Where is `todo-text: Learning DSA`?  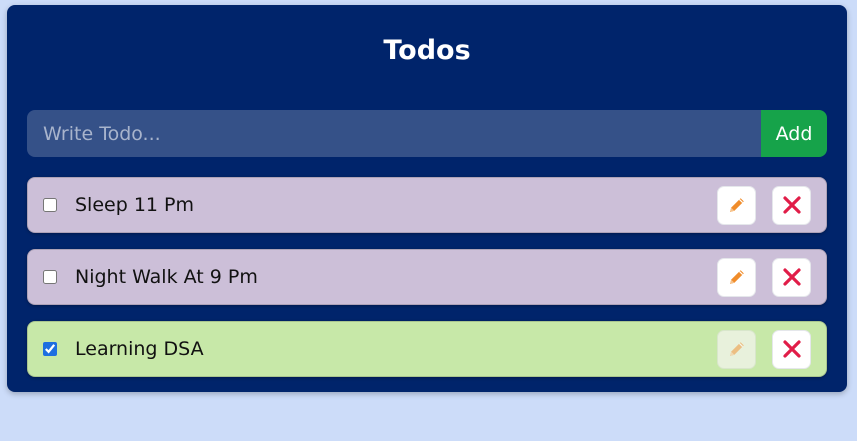
todo-text: Learning DSA is located at coordinates (139, 349).